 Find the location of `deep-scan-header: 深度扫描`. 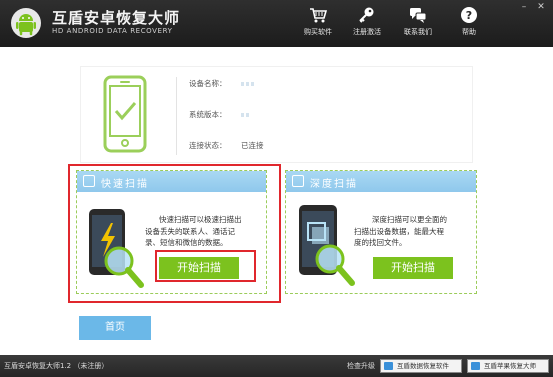

deep-scan-header: 深度扫描 is located at coordinates (381, 181).